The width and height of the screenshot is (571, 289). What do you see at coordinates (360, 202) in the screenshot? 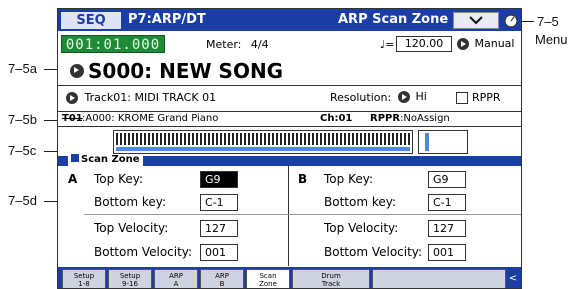
I see `b-bottom-key-label: Bottom key:` at bounding box center [360, 202].